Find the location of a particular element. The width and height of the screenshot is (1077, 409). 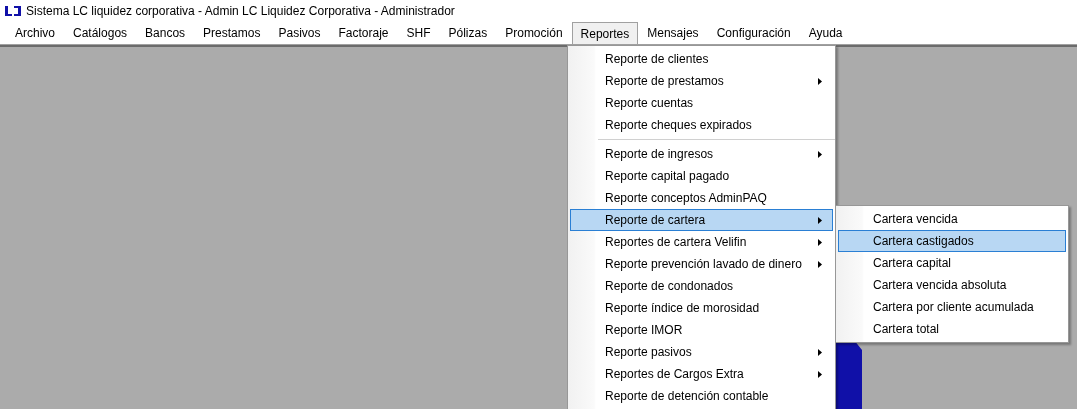

window-title: Sistema LC liquidez corporativa - Admin LC Liquidez Corporativa - Administrador is located at coordinates (240, 11).